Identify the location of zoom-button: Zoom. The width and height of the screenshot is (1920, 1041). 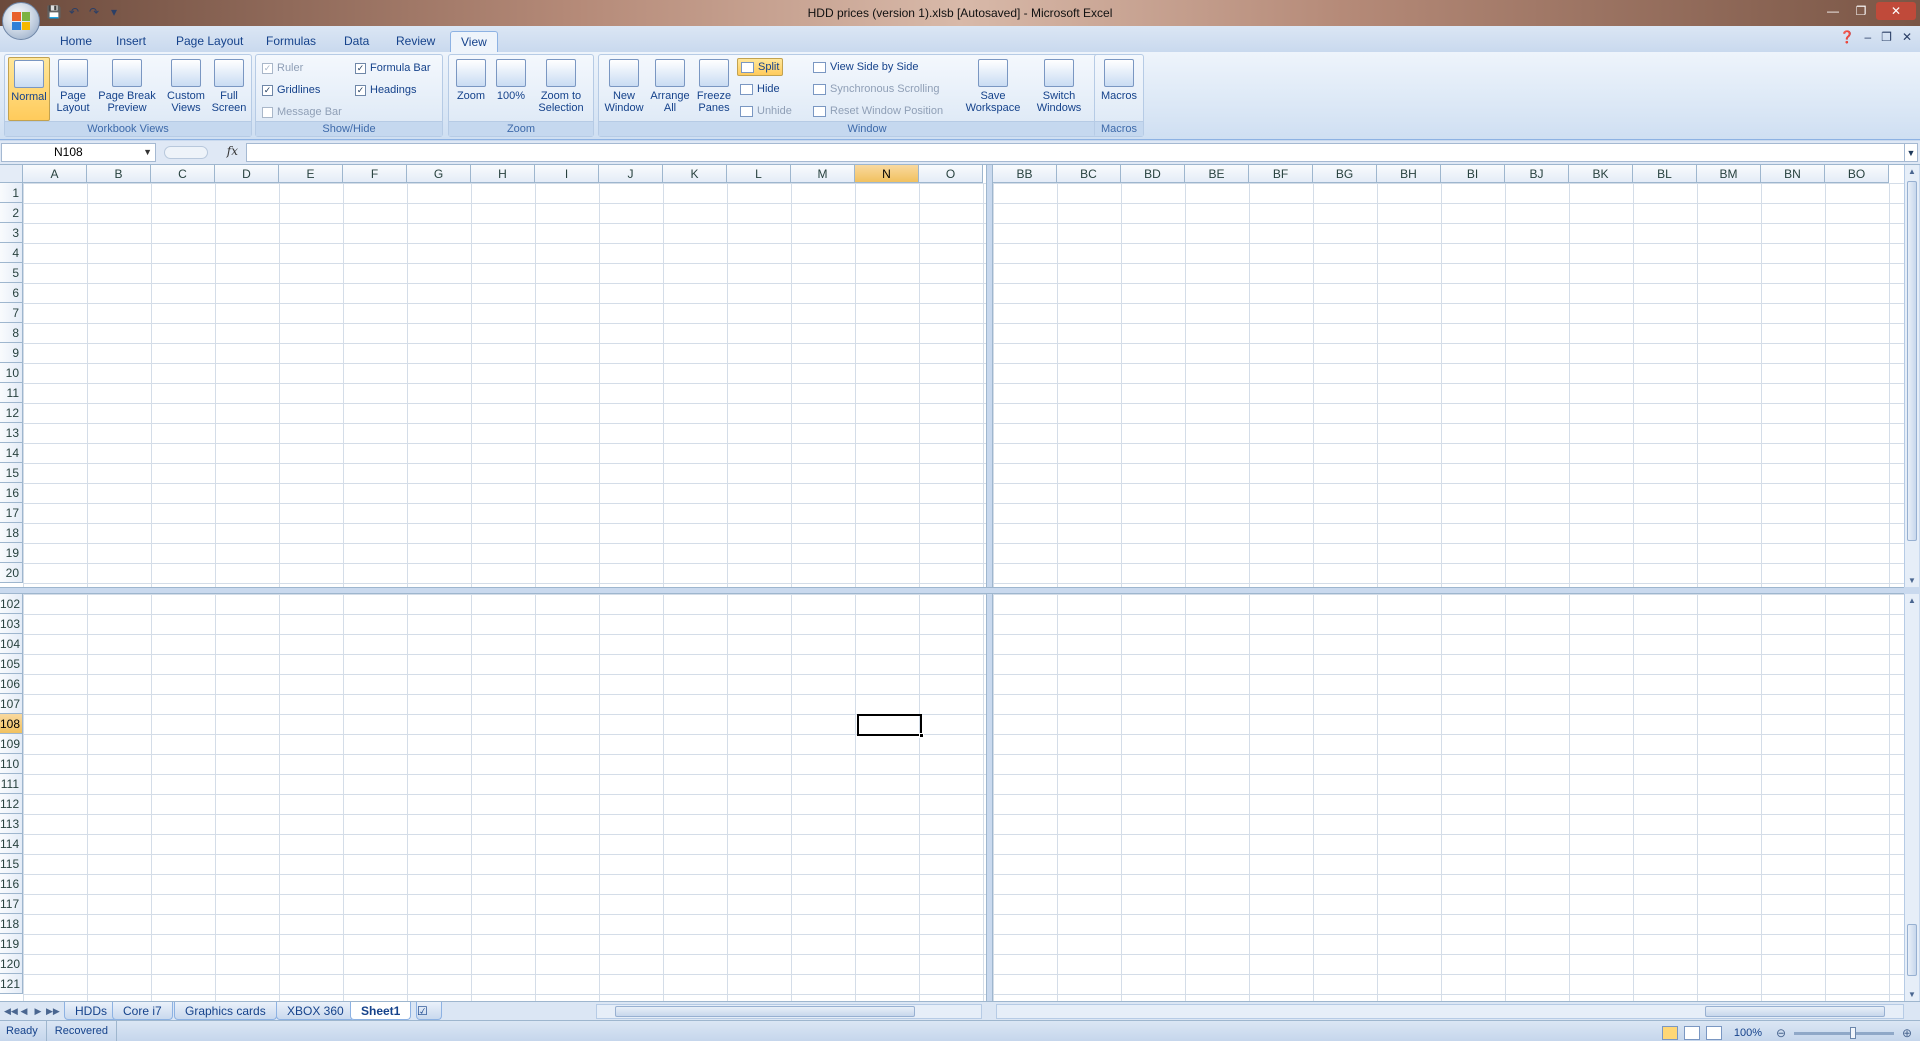
(471, 89).